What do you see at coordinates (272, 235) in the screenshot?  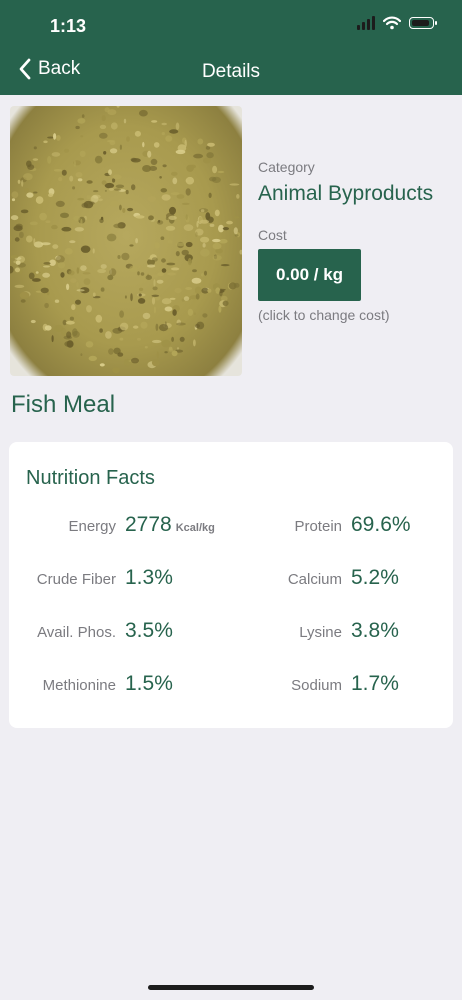 I see `cost-caption: Cost` at bounding box center [272, 235].